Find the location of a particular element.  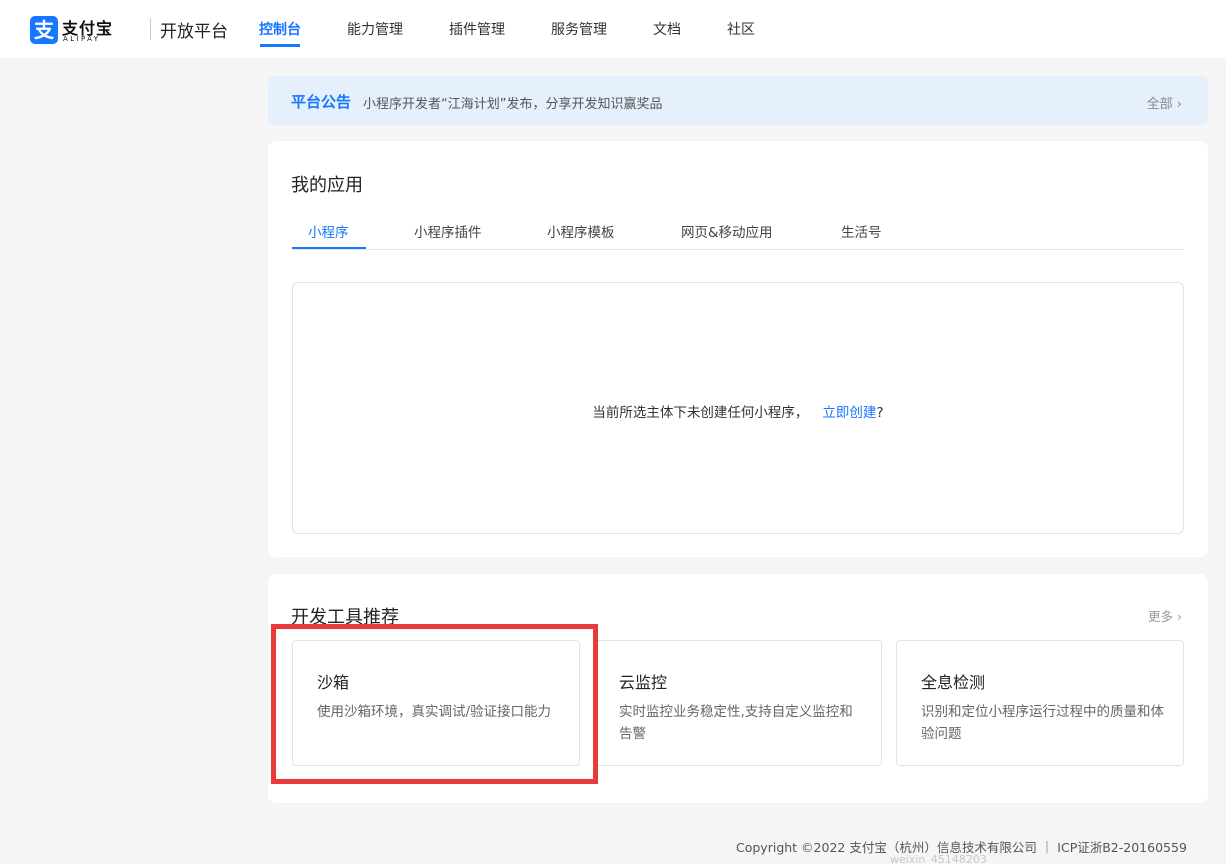

my-apps-title: 我的应用 is located at coordinates (327, 185).